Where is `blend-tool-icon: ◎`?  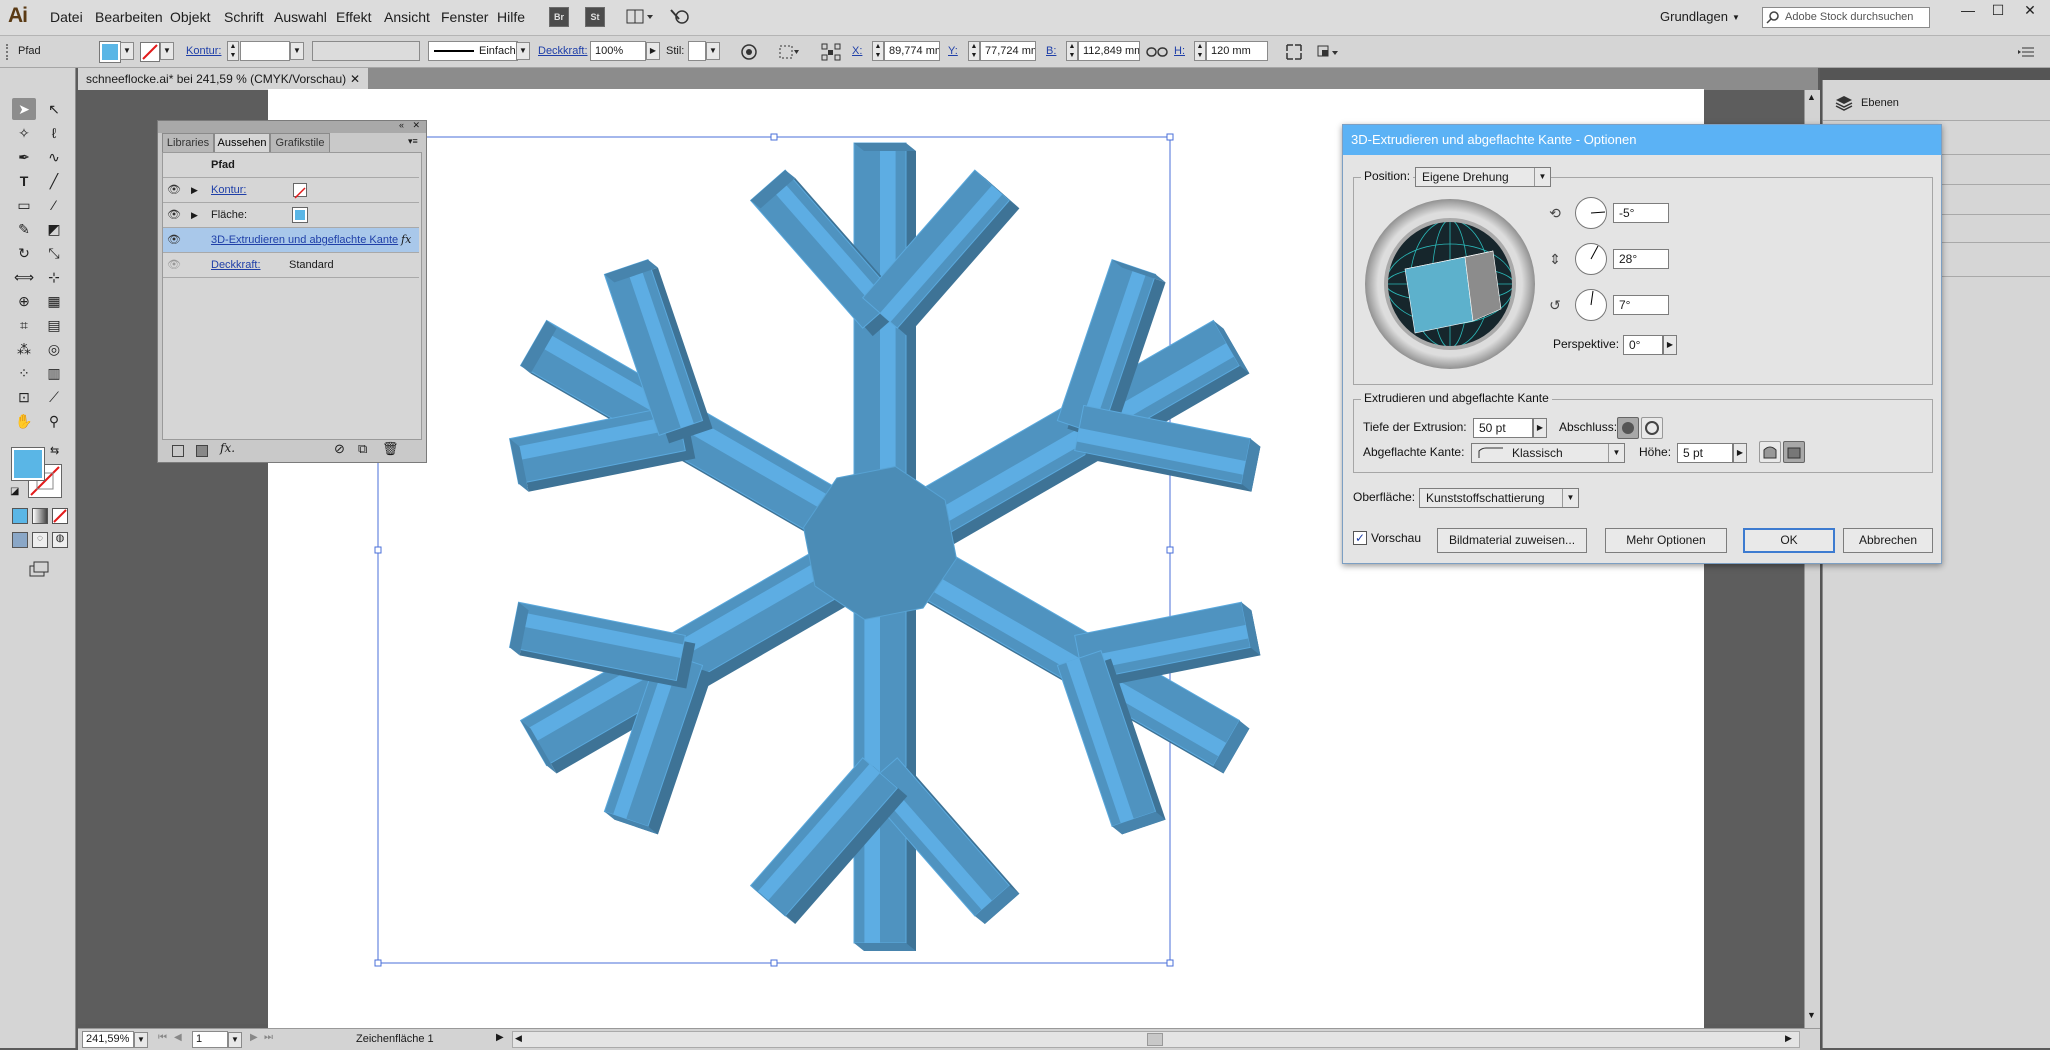
blend-tool-icon: ◎ is located at coordinates (54, 349).